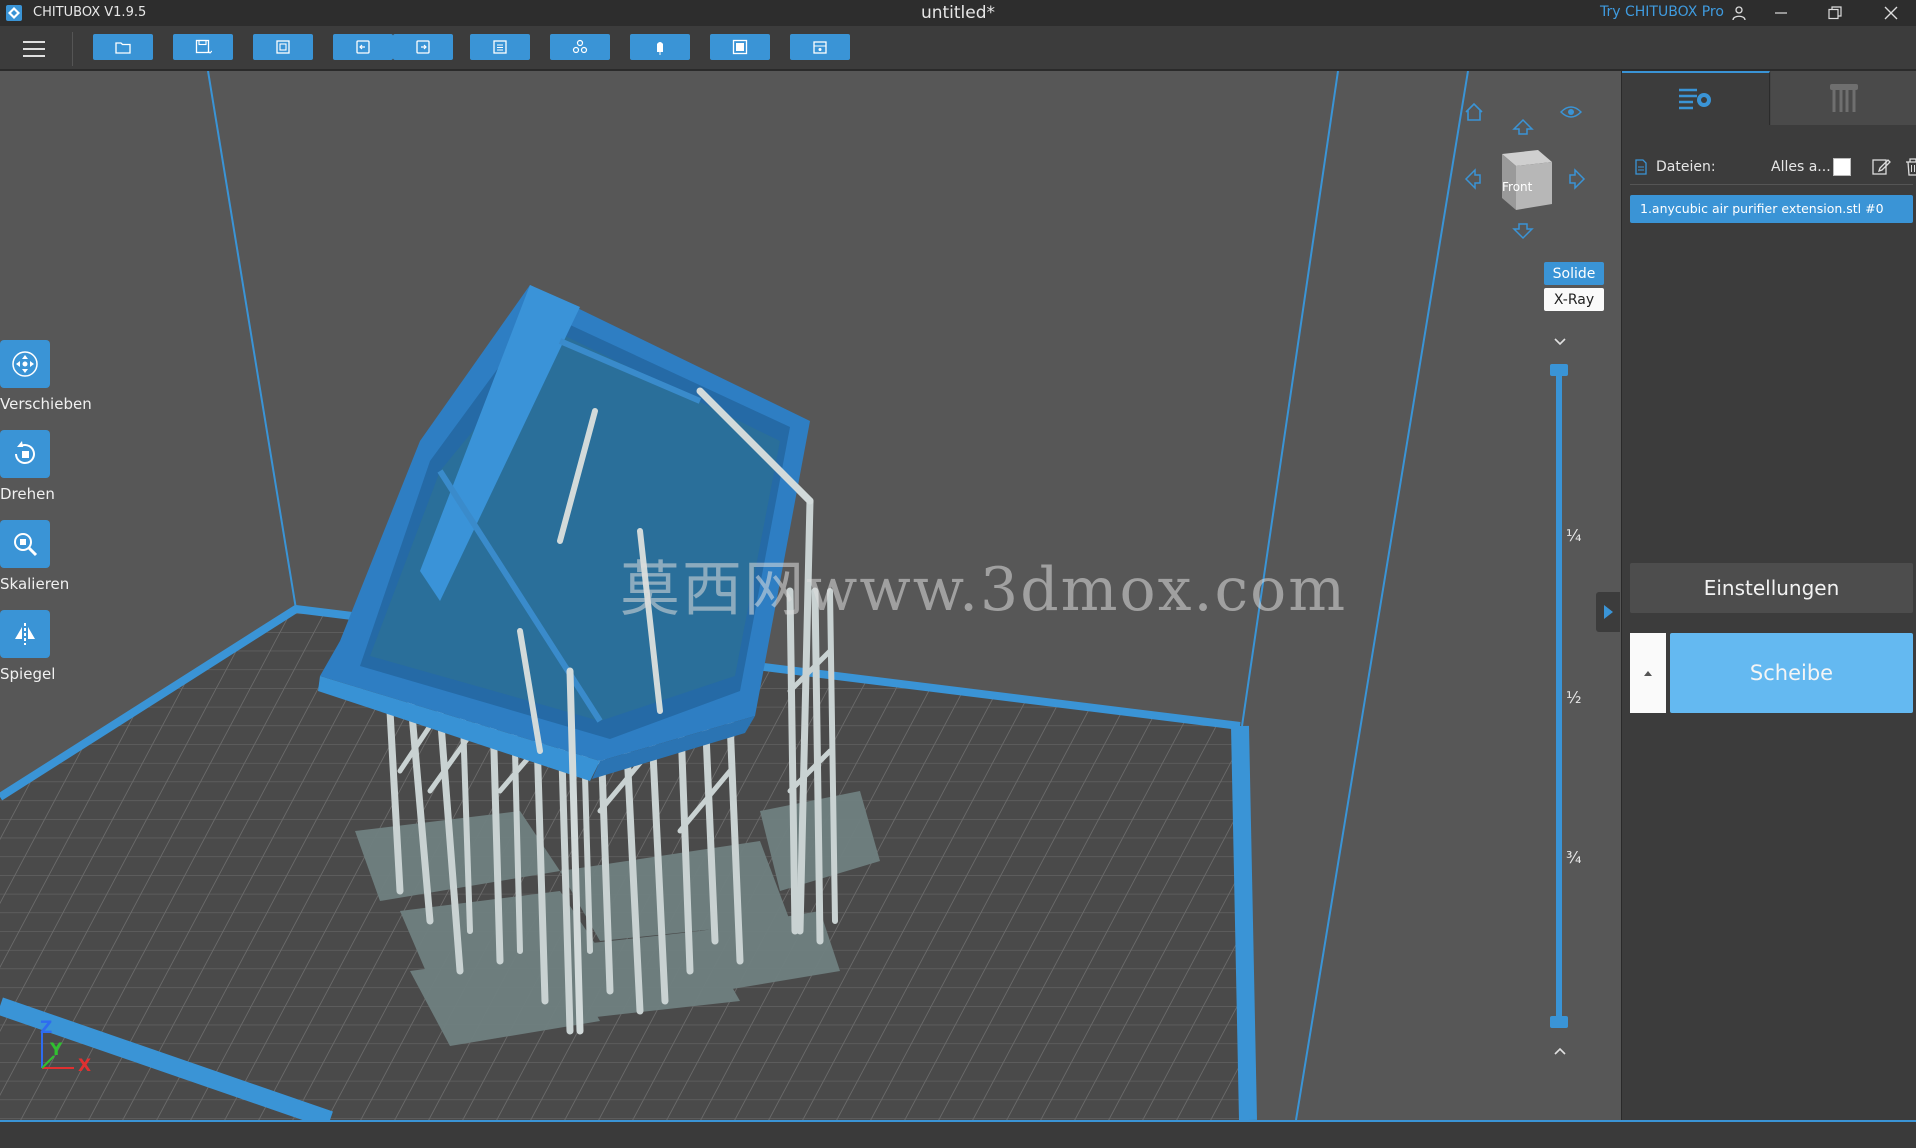 This screenshot has height=1148, width=1916. I want to click on axis-x-label: X, so click(85, 1066).